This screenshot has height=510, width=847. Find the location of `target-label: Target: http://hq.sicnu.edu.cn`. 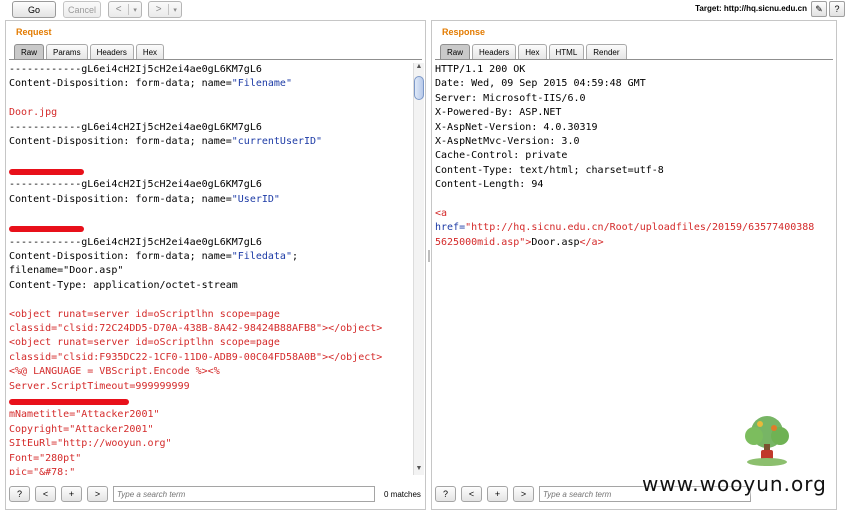

target-label: Target: http://hq.sicnu.edu.cn is located at coordinates (751, 8).